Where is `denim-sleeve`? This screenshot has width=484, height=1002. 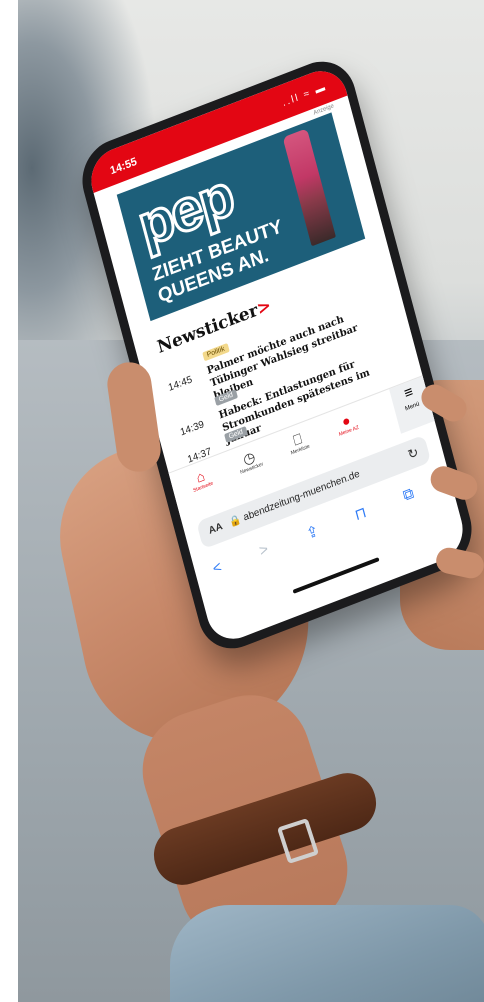 denim-sleeve is located at coordinates (327, 953).